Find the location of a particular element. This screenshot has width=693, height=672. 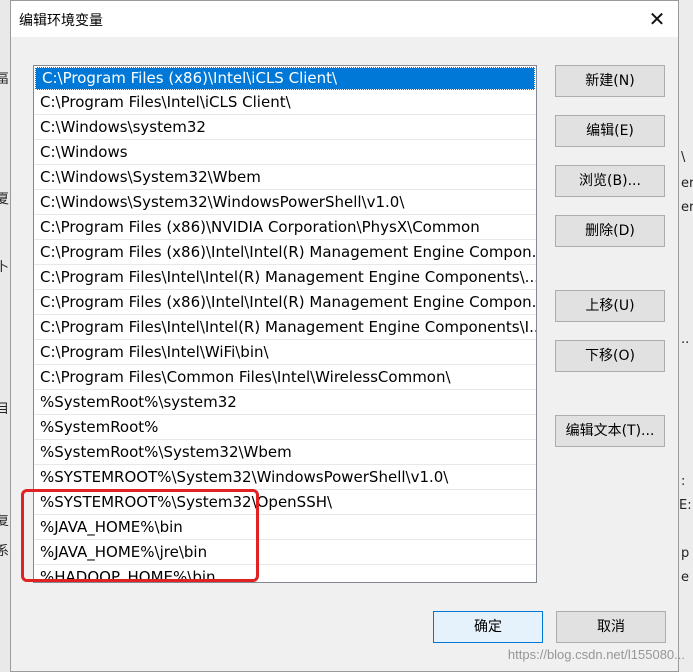

bg-text: 复 is located at coordinates (5, 521).